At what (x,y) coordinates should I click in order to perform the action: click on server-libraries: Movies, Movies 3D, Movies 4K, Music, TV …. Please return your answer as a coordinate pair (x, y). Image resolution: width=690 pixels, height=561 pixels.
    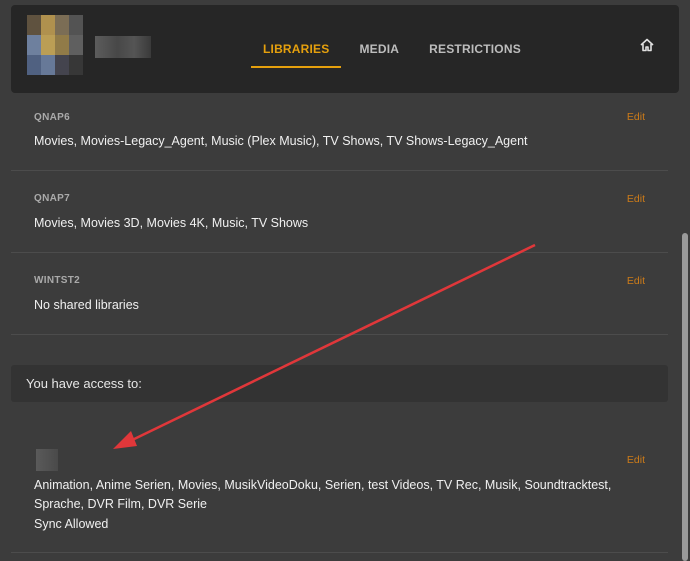
    Looking at the image, I should click on (171, 223).